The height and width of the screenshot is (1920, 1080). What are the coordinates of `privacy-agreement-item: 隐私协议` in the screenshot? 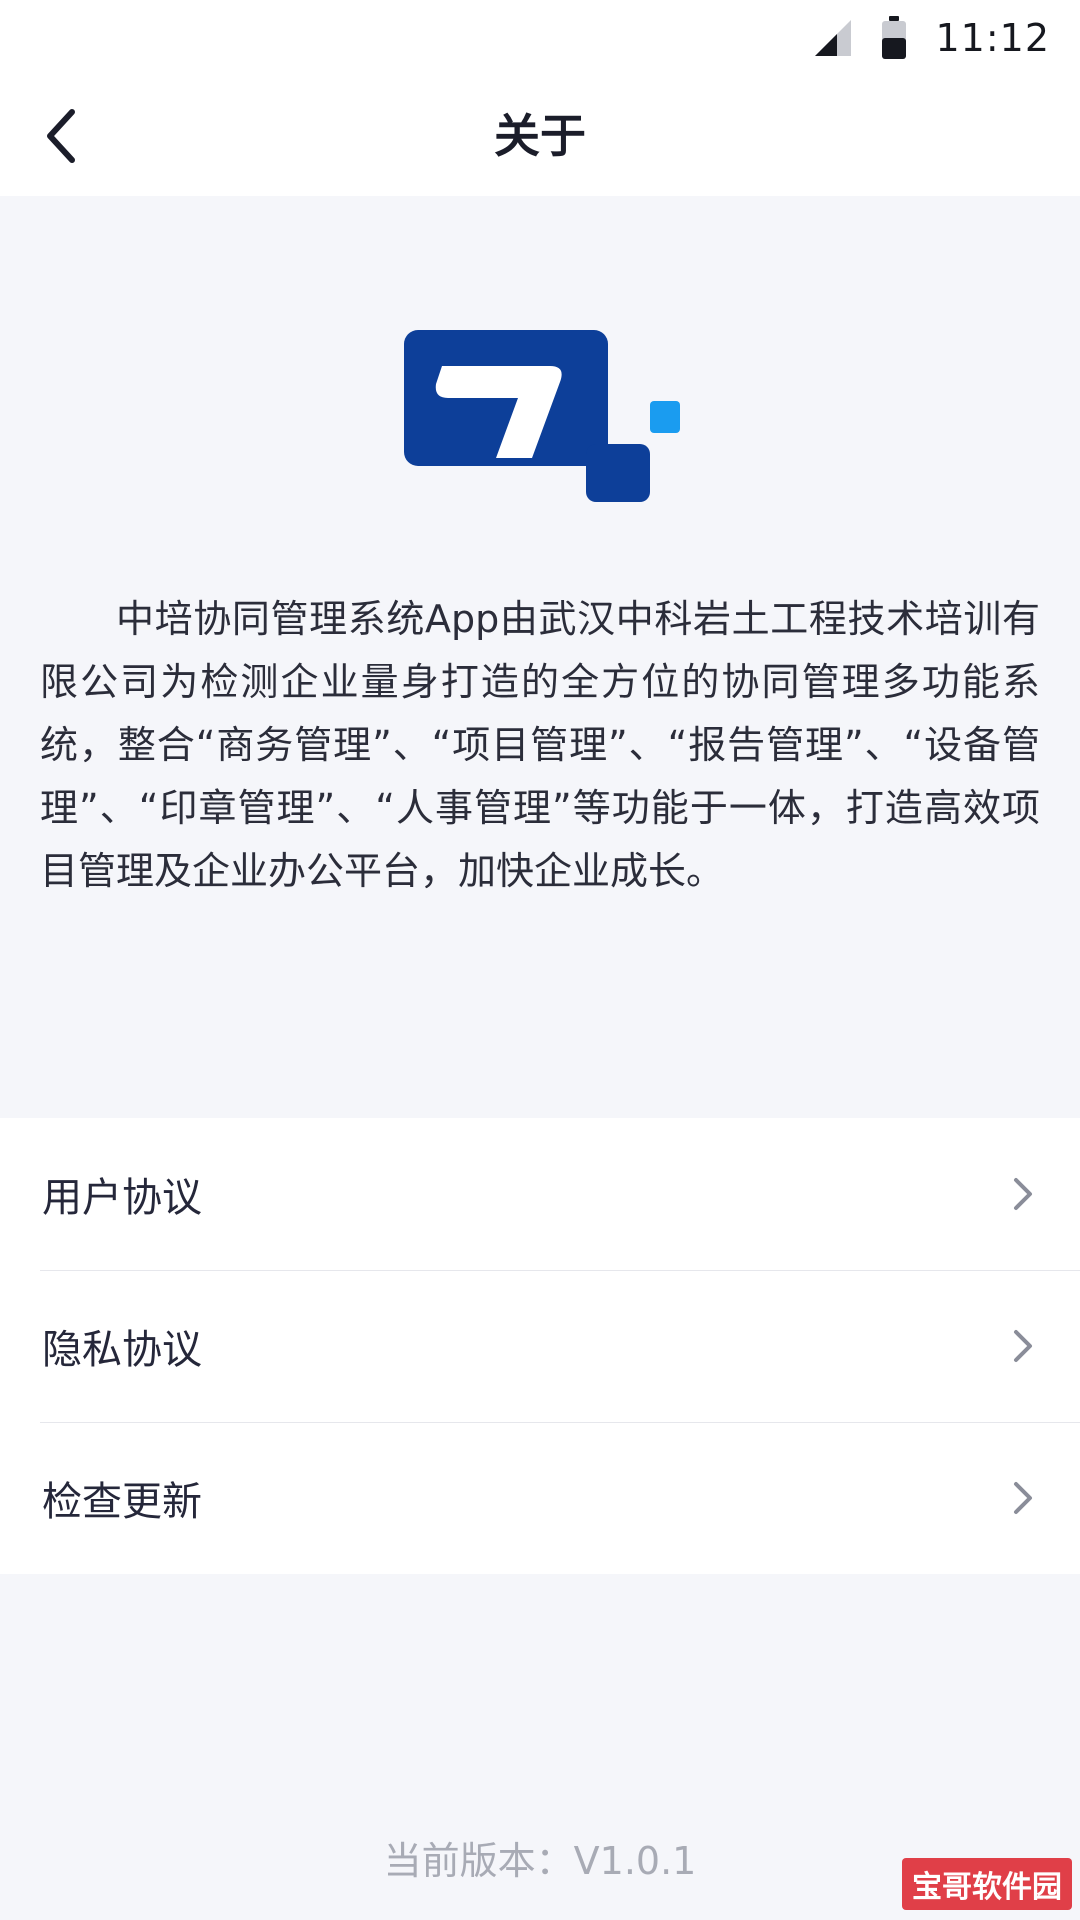 It's located at (540, 1346).